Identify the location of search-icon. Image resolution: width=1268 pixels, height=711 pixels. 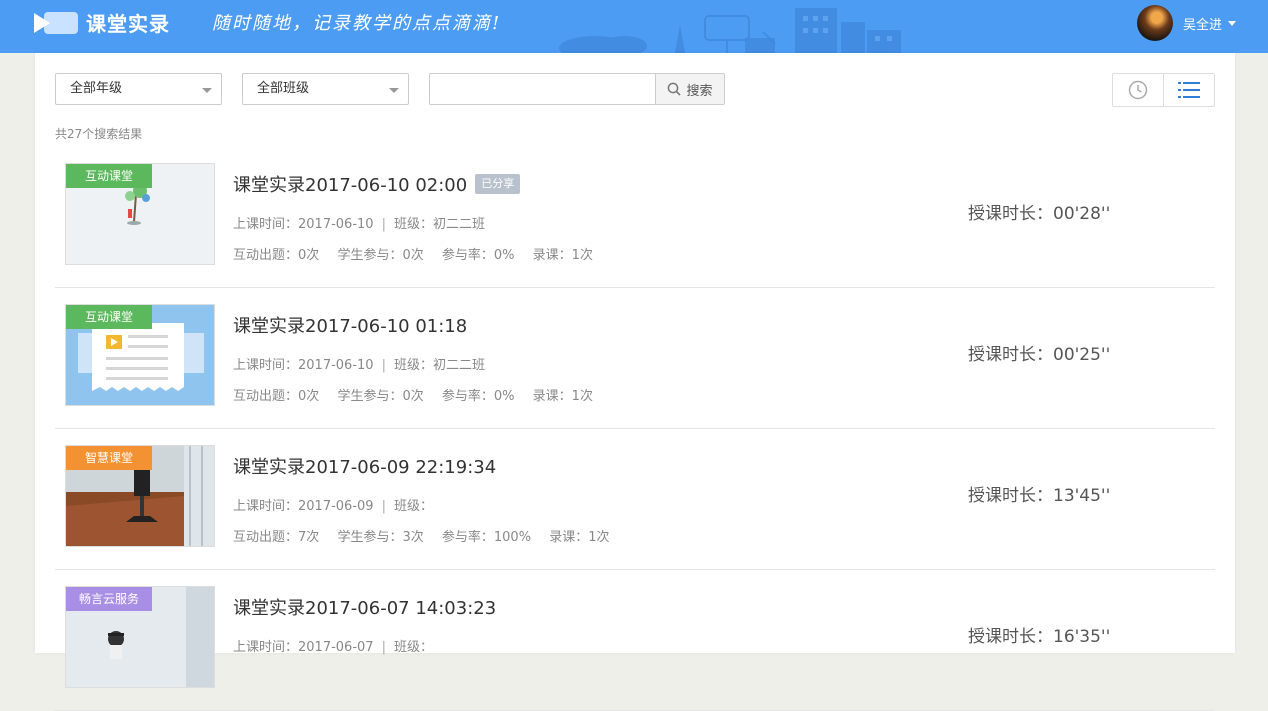
(675, 89).